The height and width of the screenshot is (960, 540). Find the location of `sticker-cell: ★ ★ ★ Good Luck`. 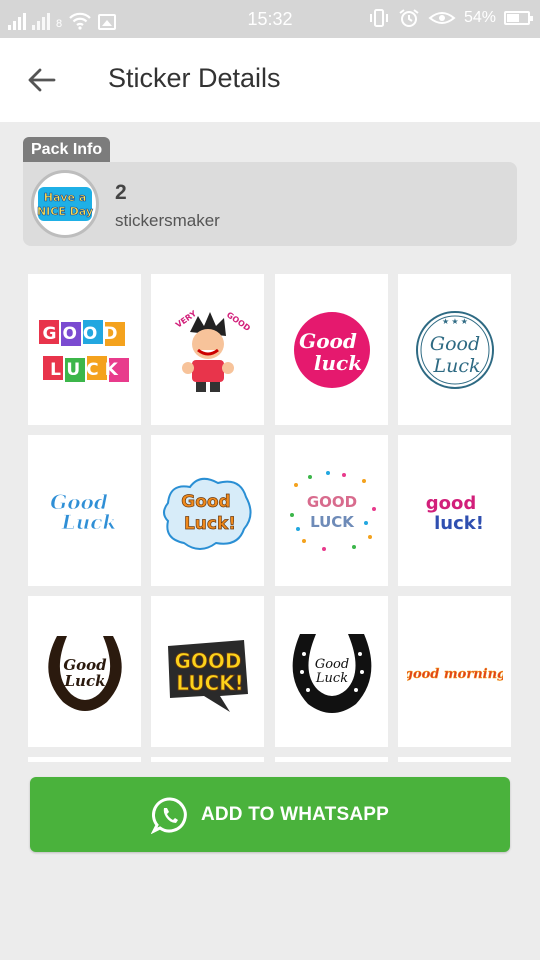

sticker-cell: ★ ★ ★ Good Luck is located at coordinates (454, 349).